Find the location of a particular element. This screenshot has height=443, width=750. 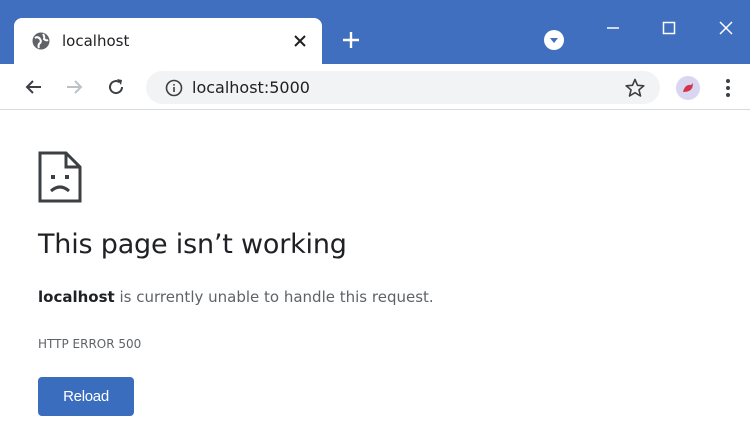

error-host: localhost is located at coordinates (76, 297).